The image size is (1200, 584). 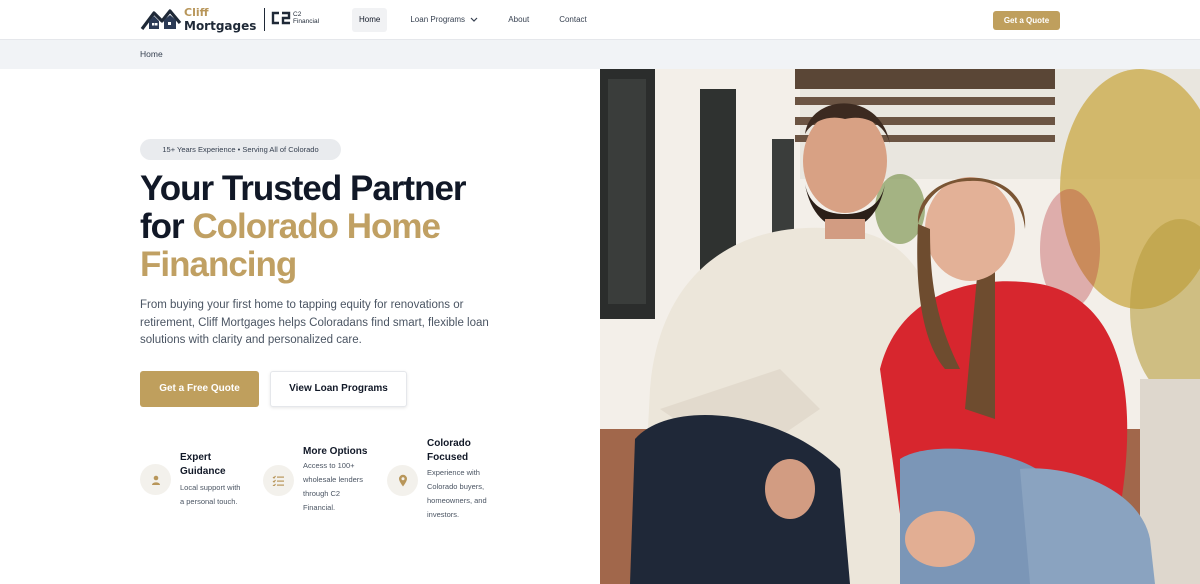 What do you see at coordinates (264, 19) in the screenshot?
I see `logo-divider` at bounding box center [264, 19].